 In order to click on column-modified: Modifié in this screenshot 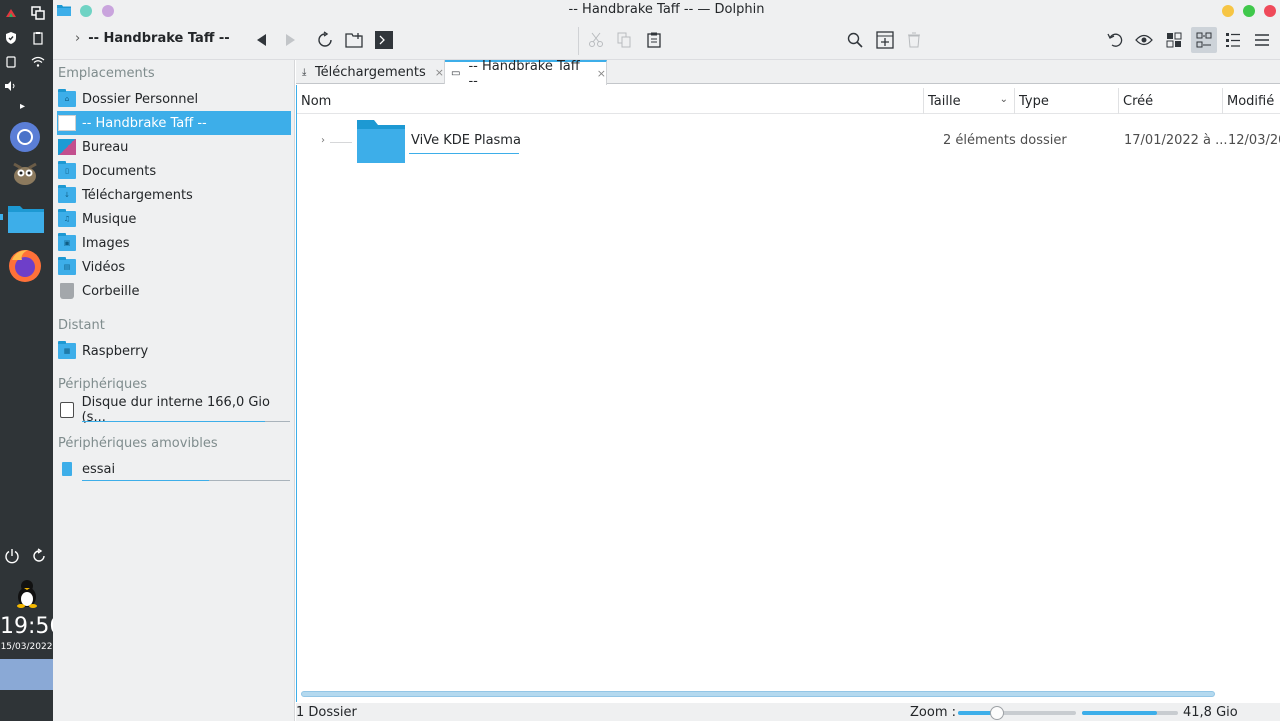, I will do `click(1251, 101)`.